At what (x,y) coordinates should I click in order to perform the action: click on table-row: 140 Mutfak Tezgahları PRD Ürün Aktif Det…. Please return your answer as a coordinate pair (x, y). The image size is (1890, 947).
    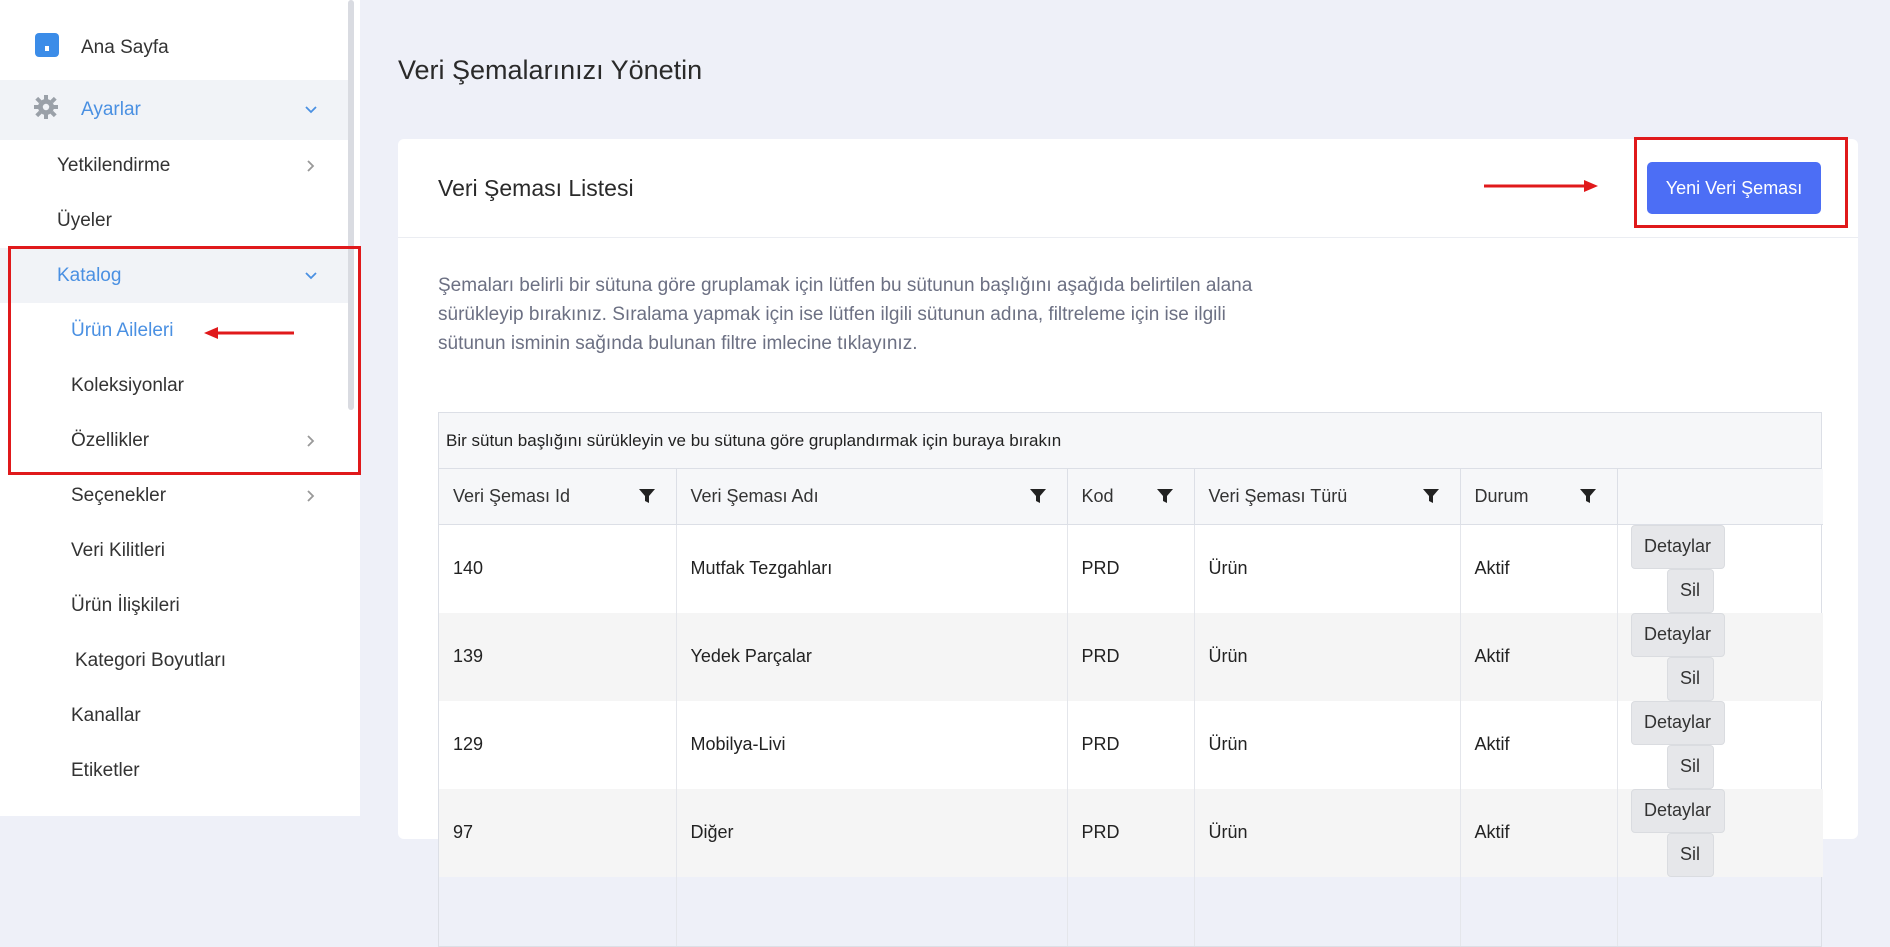
    Looking at the image, I should click on (1131, 568).